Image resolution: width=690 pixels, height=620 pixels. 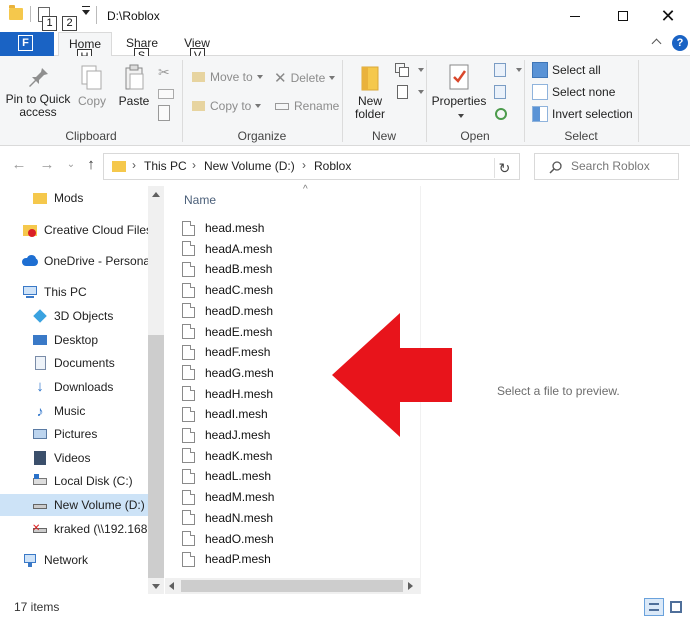 I want to click on nav-item-network: Network, so click(x=74, y=560).